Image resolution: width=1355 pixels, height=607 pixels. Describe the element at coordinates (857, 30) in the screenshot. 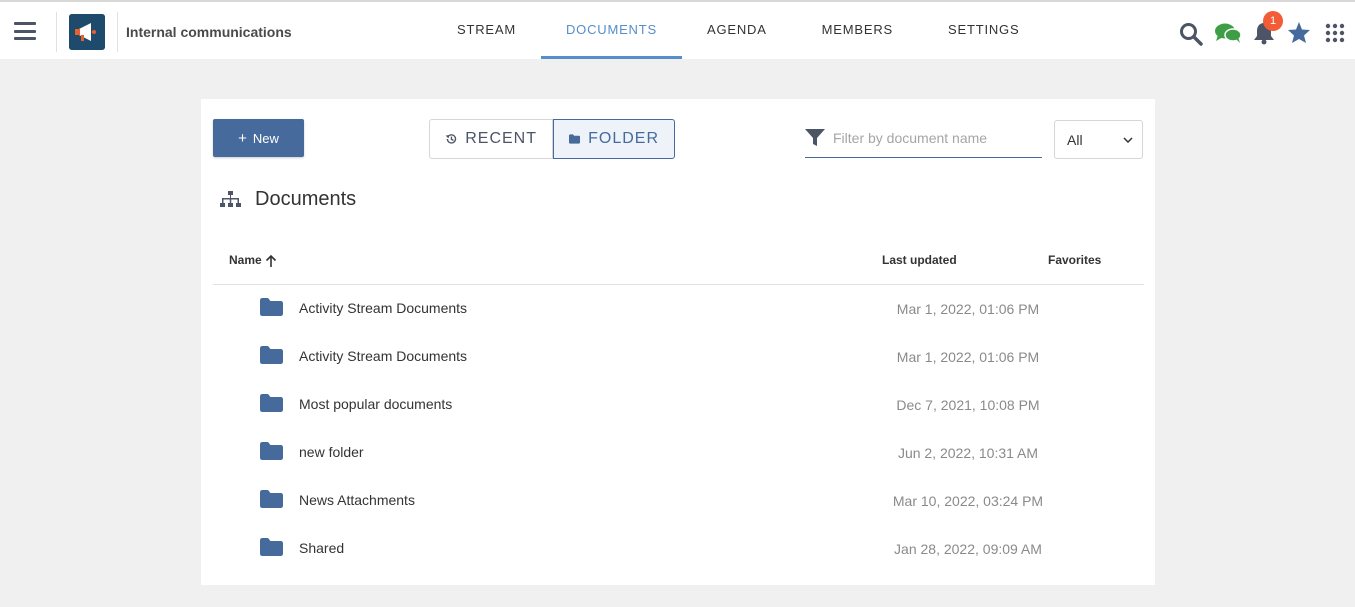

I see `tab-members: MEMBERS` at that location.